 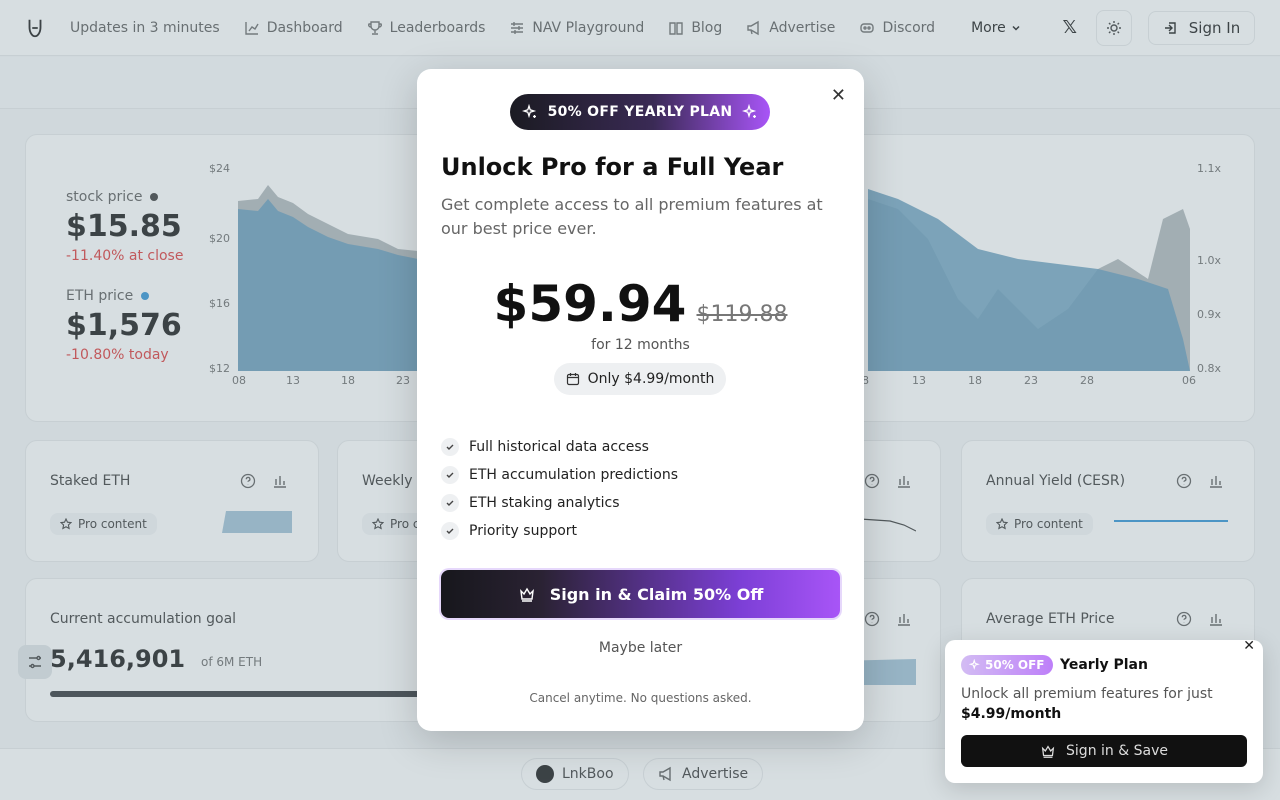 What do you see at coordinates (559, 475) in the screenshot?
I see `feature-item: ETH accumulation predictions` at bounding box center [559, 475].